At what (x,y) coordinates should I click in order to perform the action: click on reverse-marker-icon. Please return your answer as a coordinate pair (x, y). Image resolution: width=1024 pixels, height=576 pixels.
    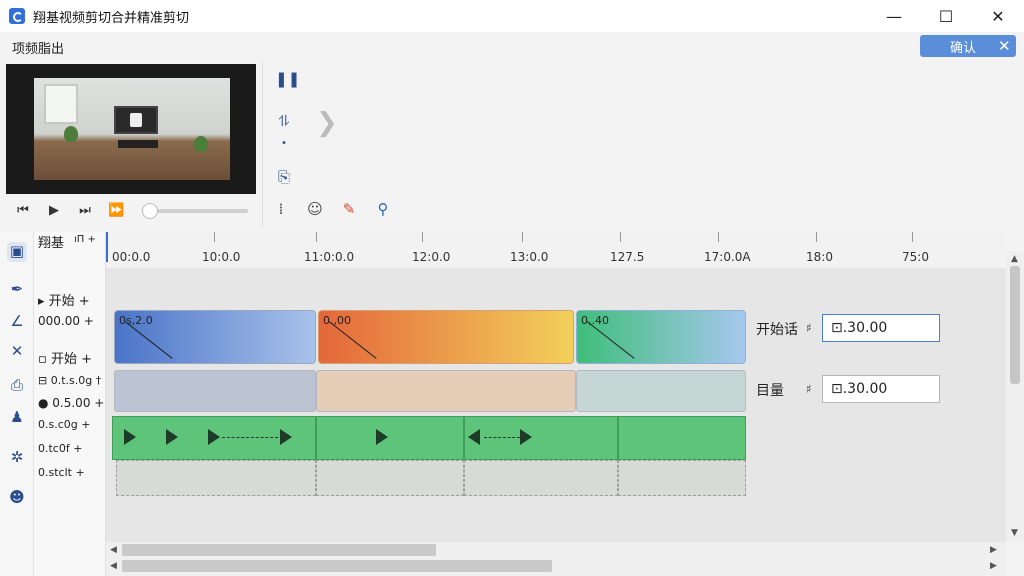
    Looking at the image, I should click on (474, 437).